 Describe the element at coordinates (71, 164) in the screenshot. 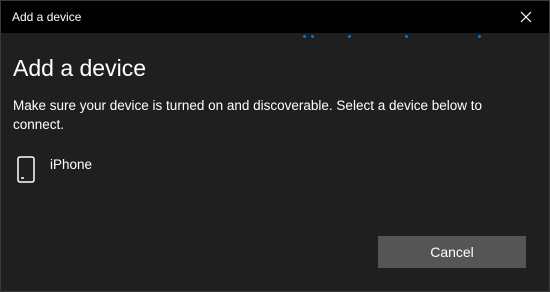

I see `device-name: iPhone` at that location.